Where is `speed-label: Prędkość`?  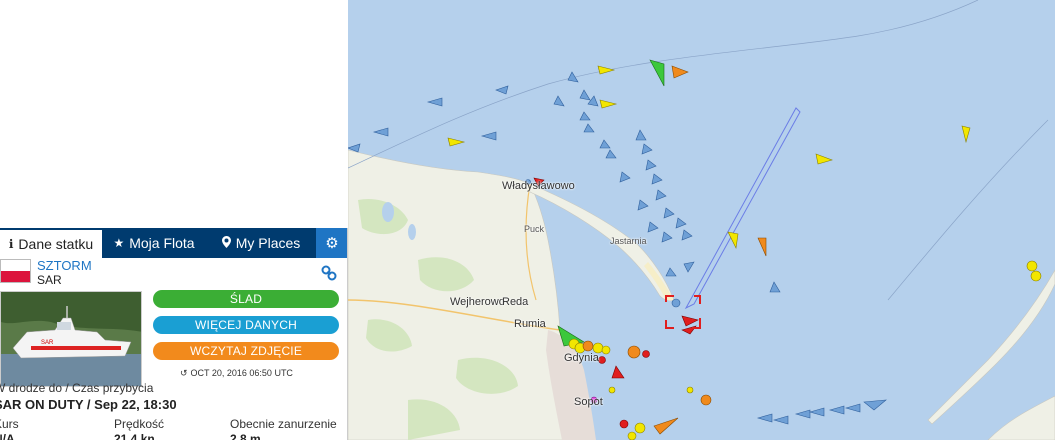
speed-label: Prędkość is located at coordinates (139, 424).